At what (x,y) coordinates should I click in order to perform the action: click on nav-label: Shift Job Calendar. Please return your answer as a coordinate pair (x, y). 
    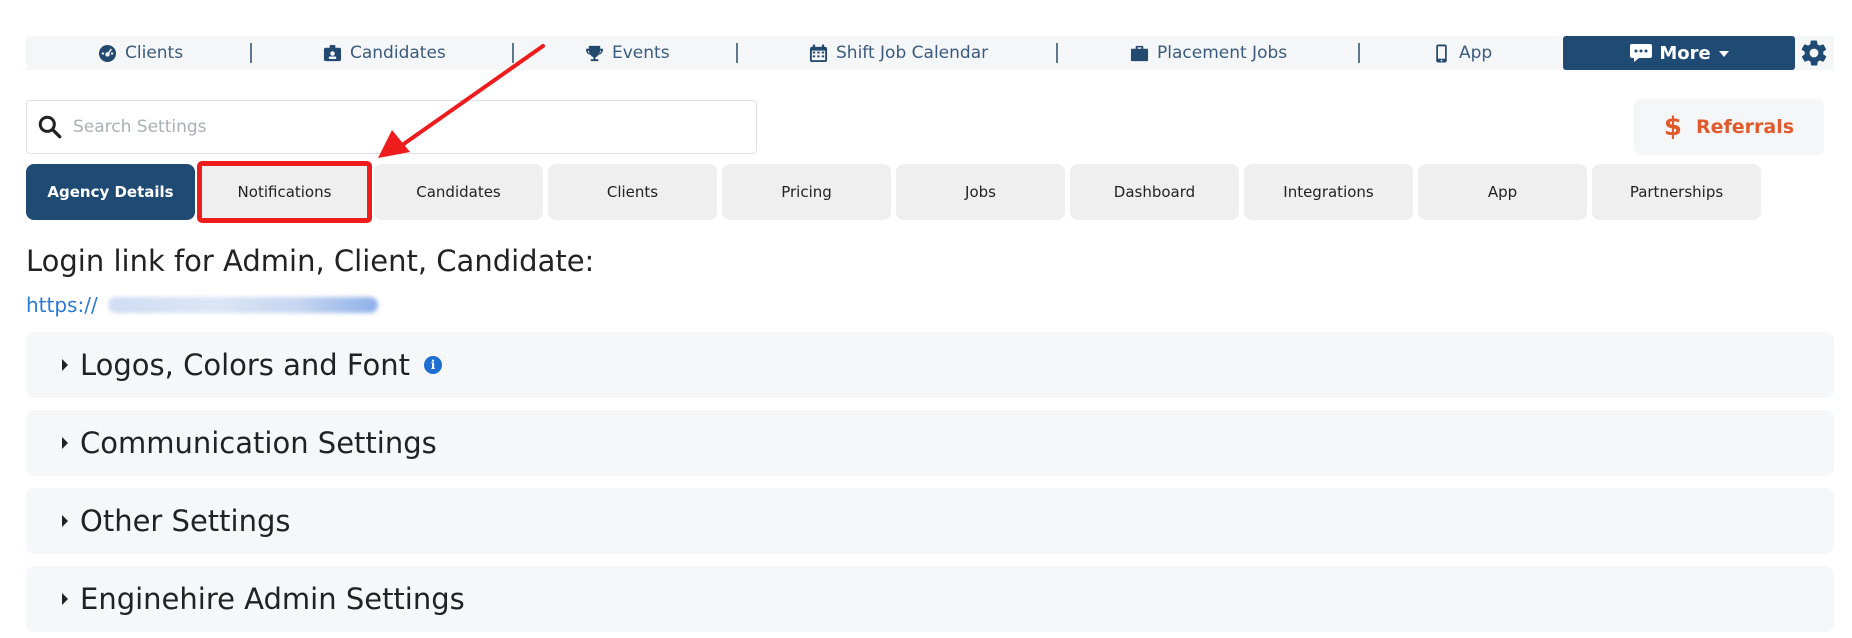
    Looking at the image, I should click on (912, 53).